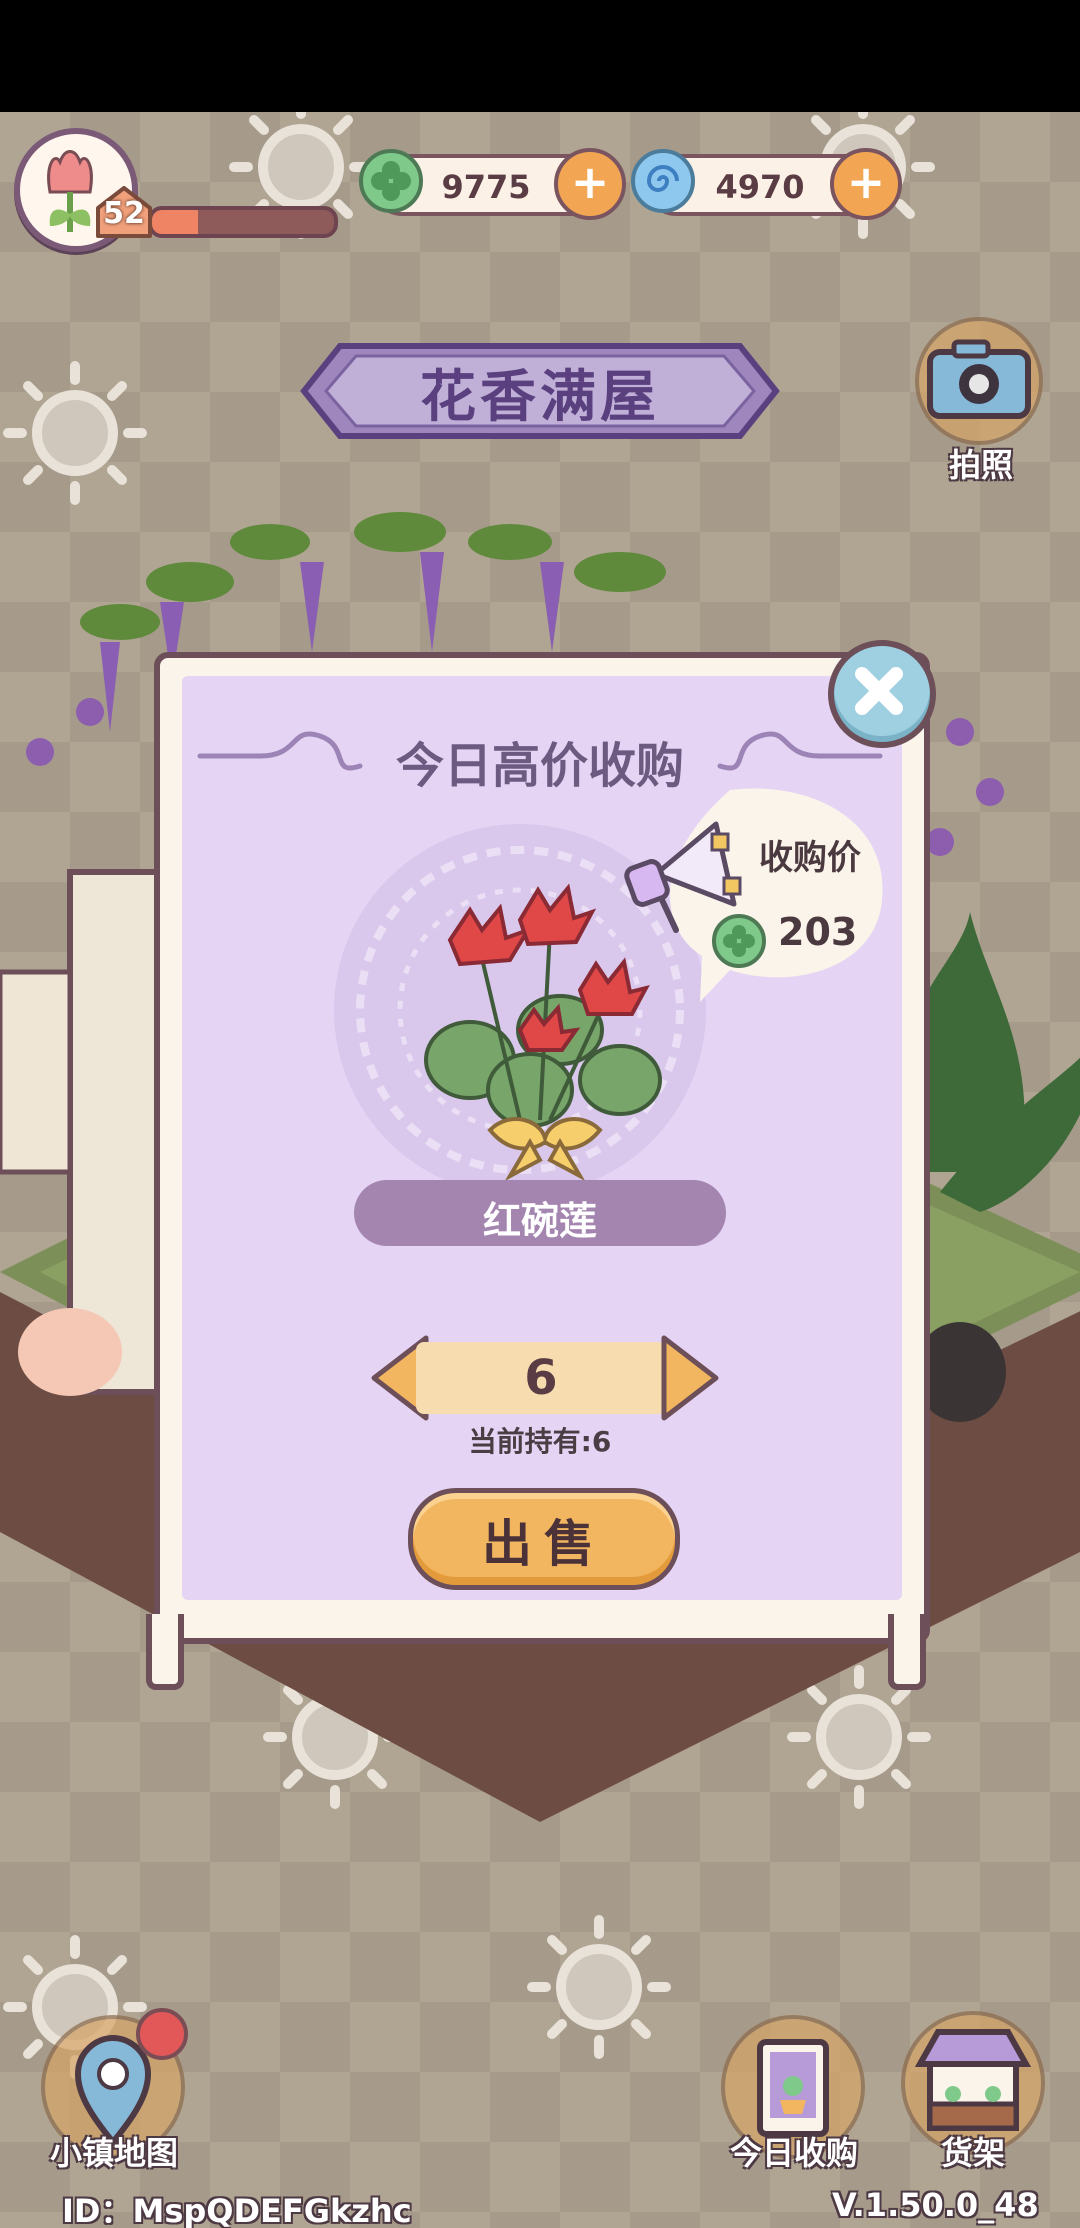 The image size is (1080, 2228). What do you see at coordinates (818, 932) in the screenshot?
I see `purchase-price-value: 203` at bounding box center [818, 932].